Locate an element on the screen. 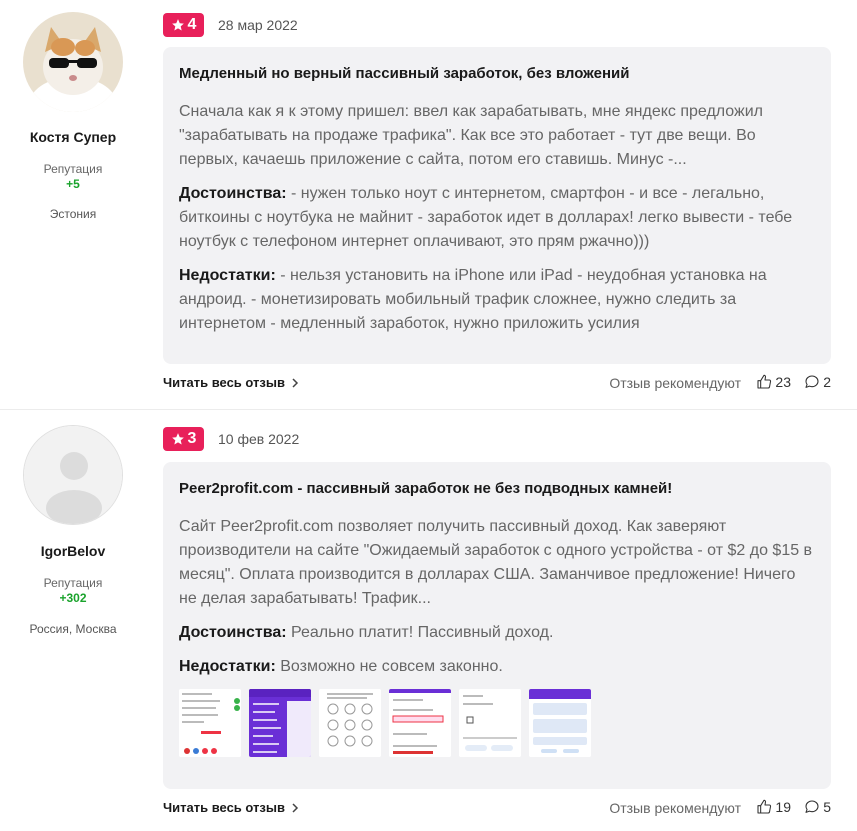 This screenshot has height=831, width=857. cons-text: Возможно не совсем законно. is located at coordinates (389, 666).